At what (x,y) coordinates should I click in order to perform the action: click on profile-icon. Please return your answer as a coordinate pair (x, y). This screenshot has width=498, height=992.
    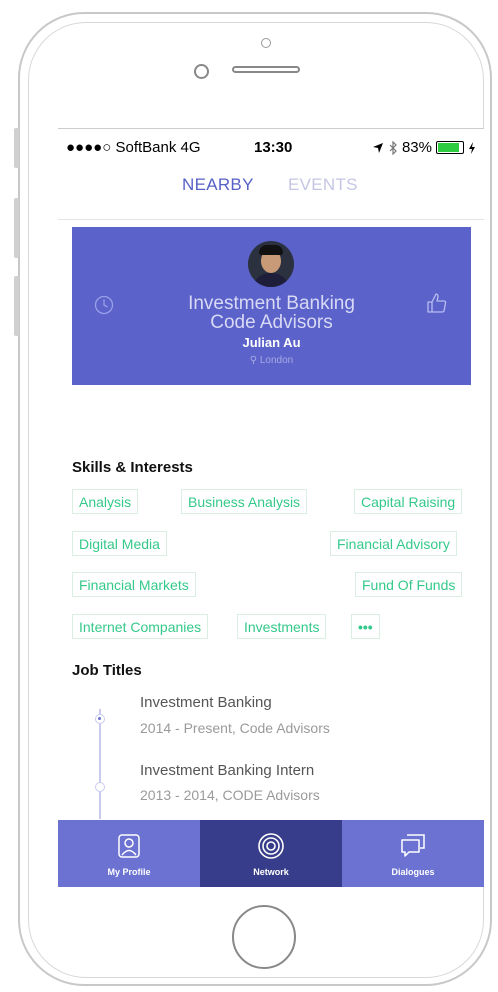
    Looking at the image, I should click on (129, 846).